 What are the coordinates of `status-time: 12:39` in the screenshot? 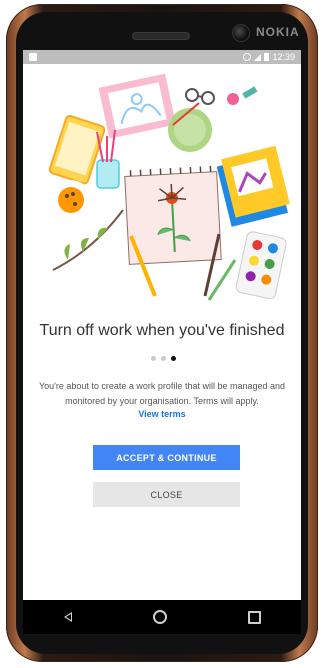 It's located at (283, 57).